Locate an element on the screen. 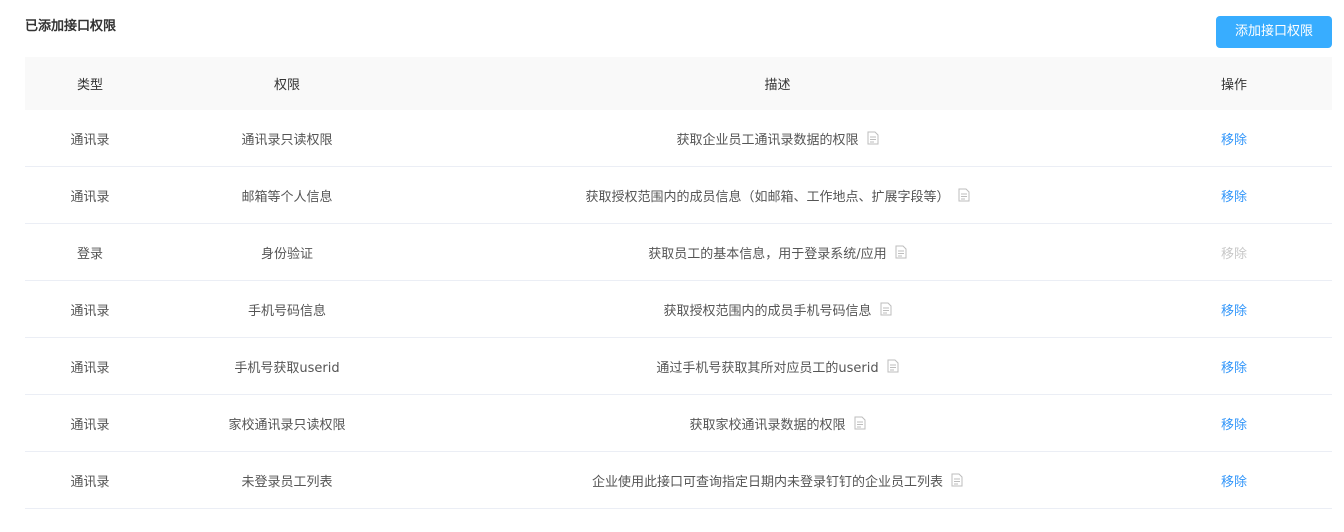 This screenshot has width=1344, height=532. row-description: 获取家校通讯录数据的权限 is located at coordinates (777, 423).